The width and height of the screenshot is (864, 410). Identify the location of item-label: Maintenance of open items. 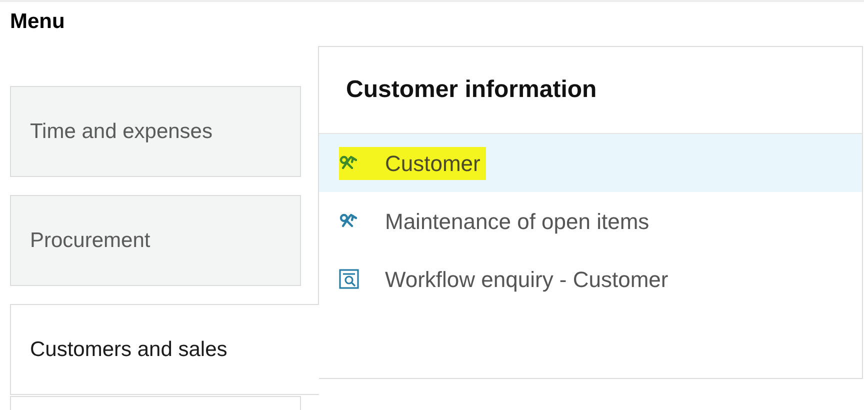
(517, 222).